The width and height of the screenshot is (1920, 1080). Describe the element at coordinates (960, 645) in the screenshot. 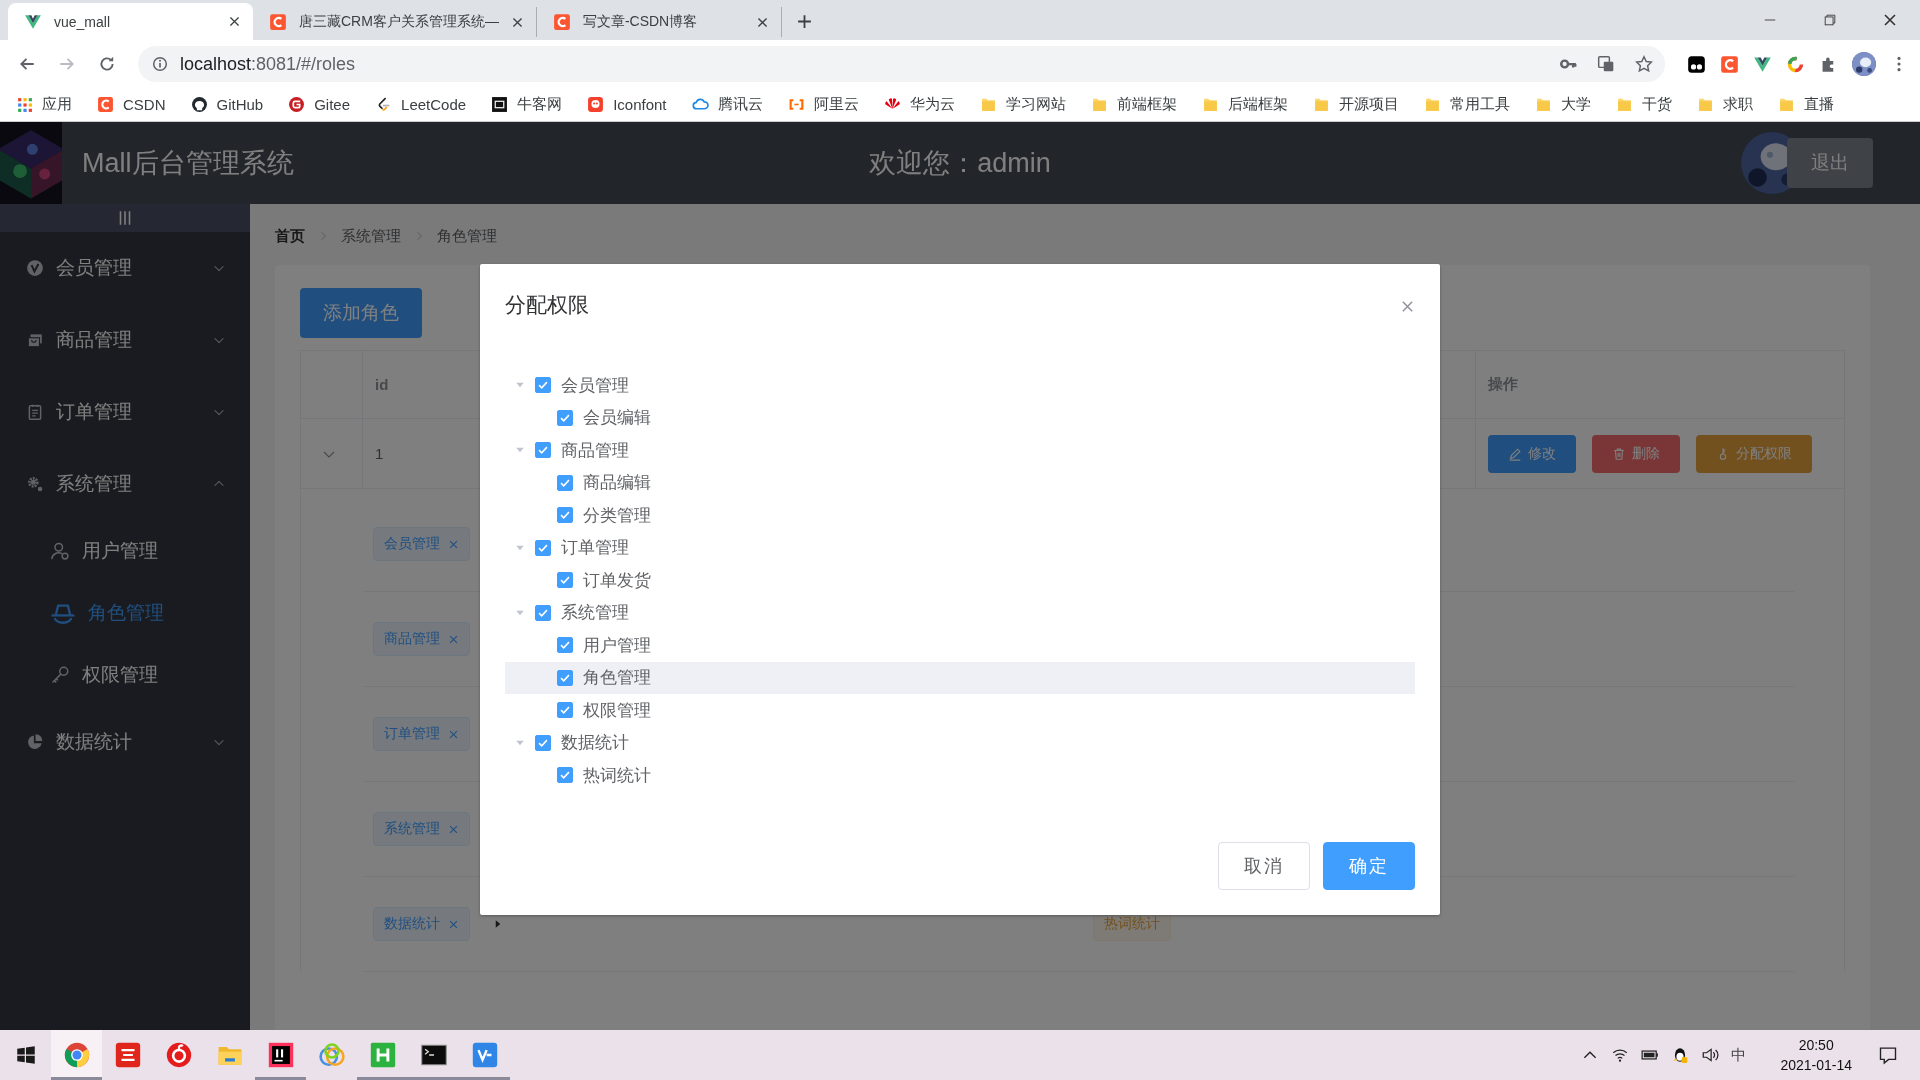

I see `tree-node: 用户管理` at that location.